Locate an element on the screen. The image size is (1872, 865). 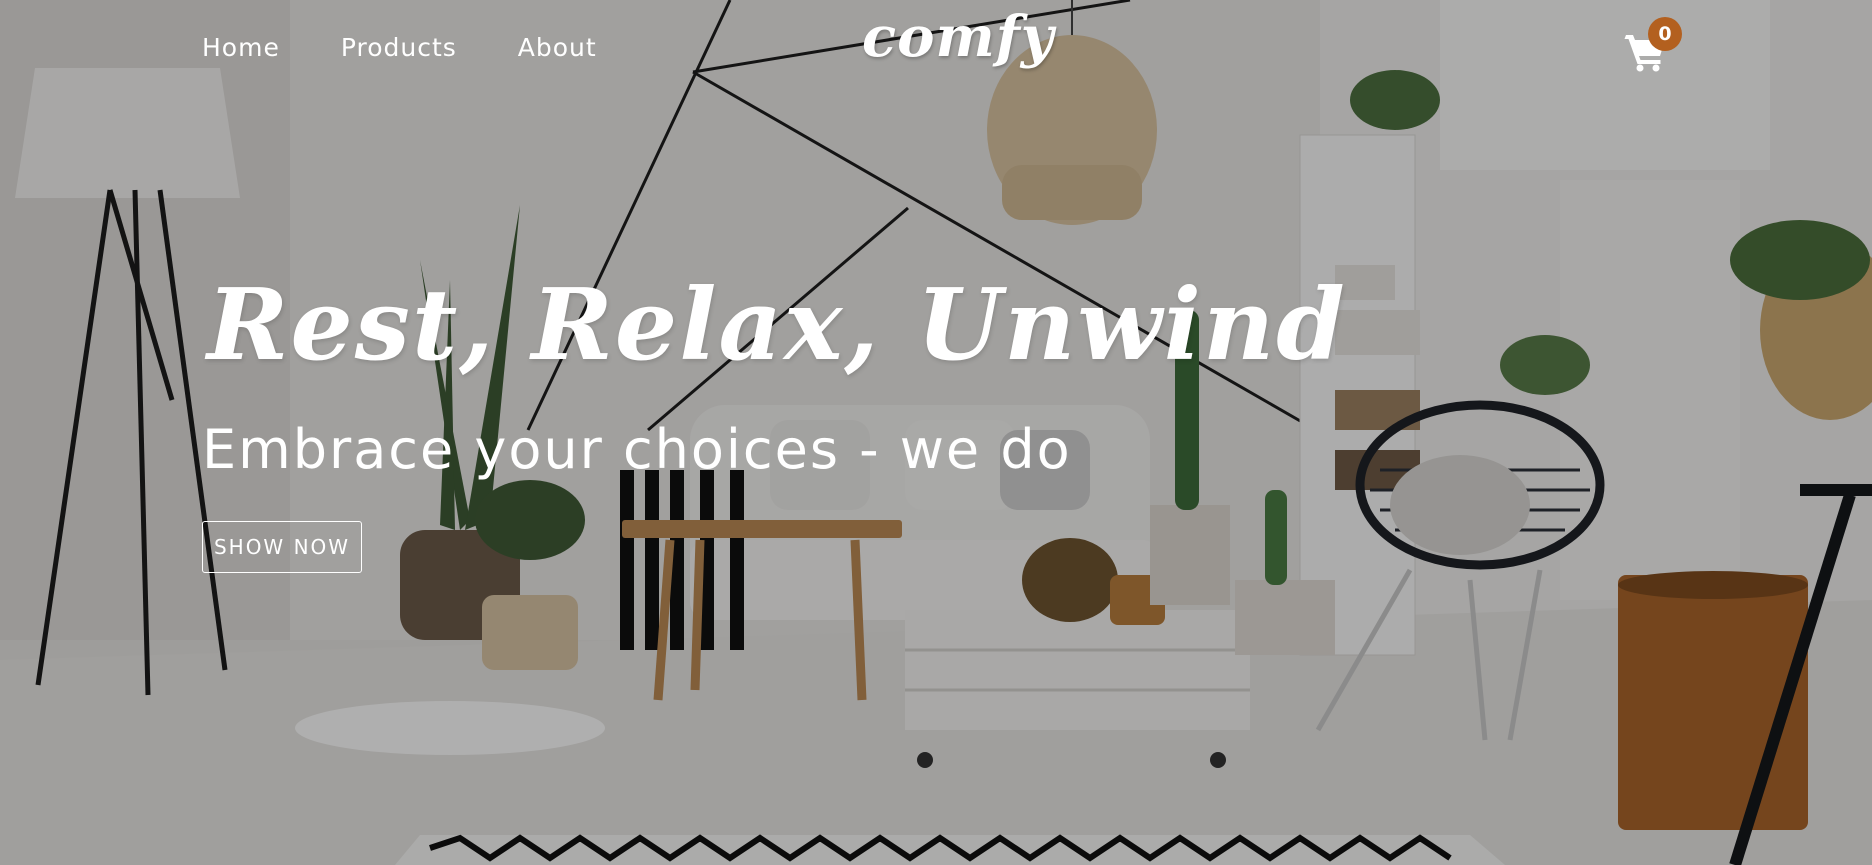
brand-logo: comfy is located at coordinates (958, 37).